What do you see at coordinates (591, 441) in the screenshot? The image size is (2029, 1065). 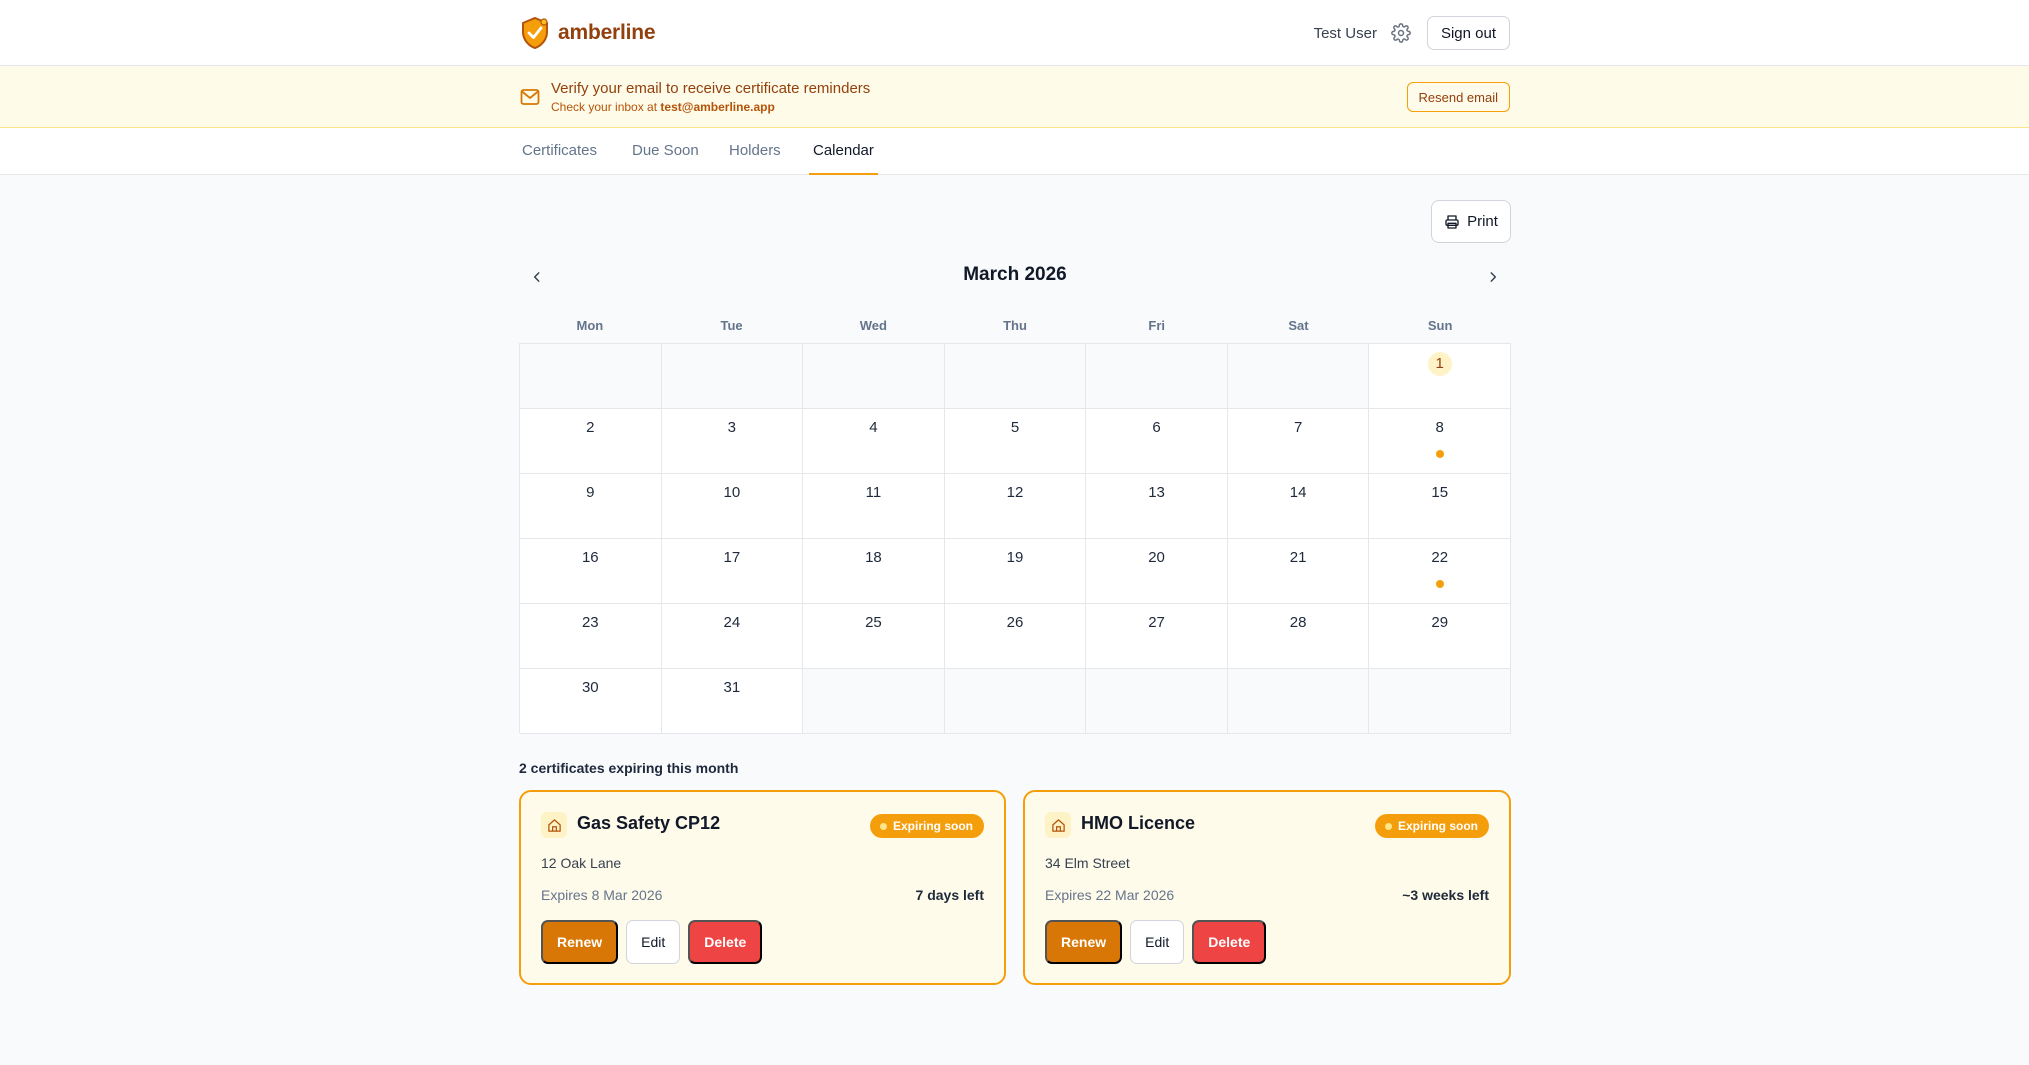 I see `calendar-day-cell: 2` at bounding box center [591, 441].